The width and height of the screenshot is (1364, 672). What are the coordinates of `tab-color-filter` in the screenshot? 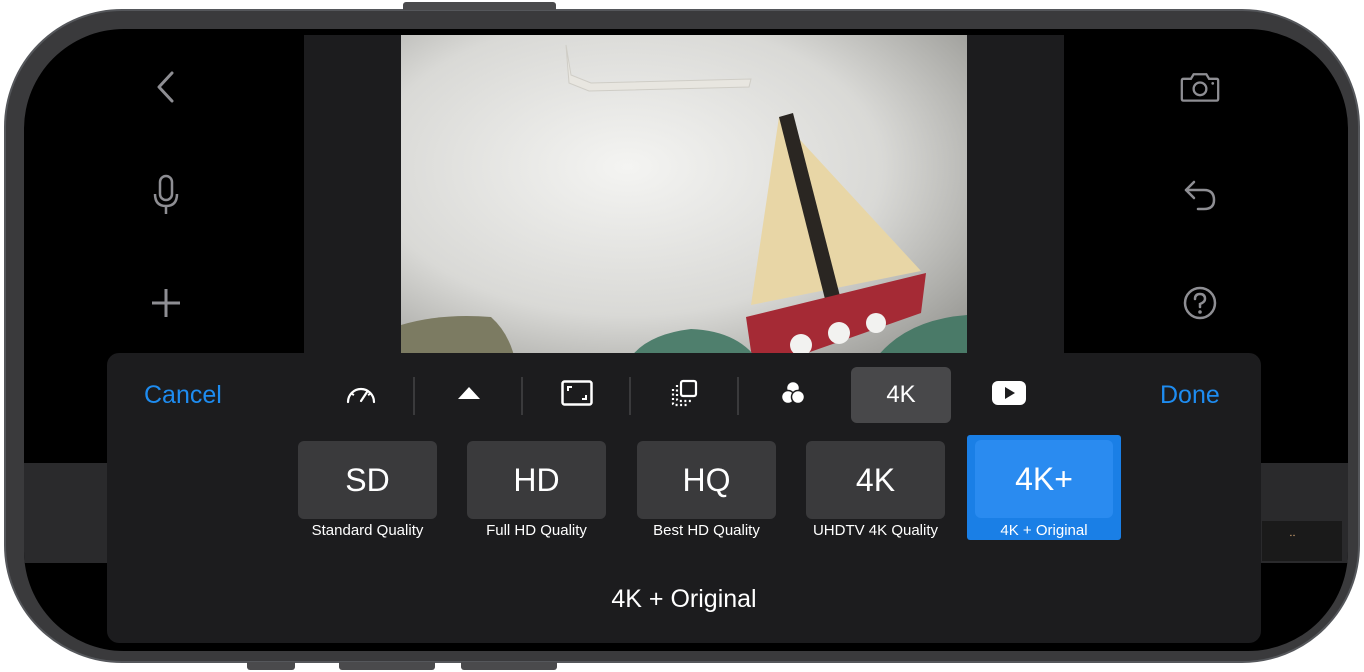 It's located at (793, 395).